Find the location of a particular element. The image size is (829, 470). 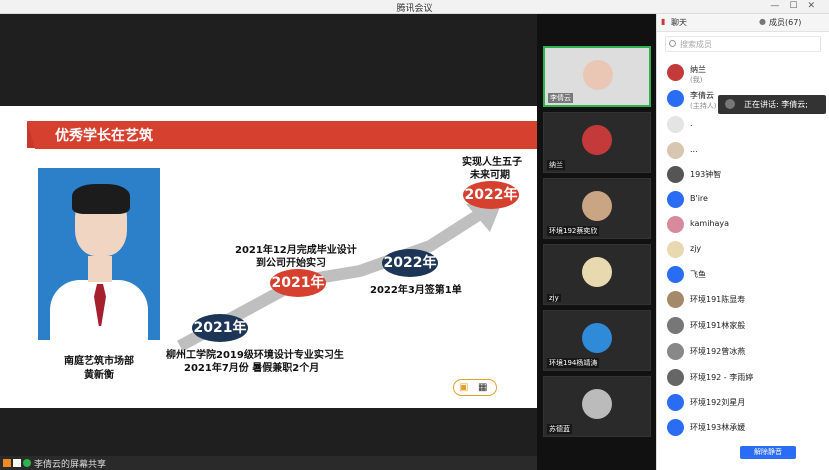

tile-name: 苏德蓝 is located at coordinates (559, 429).